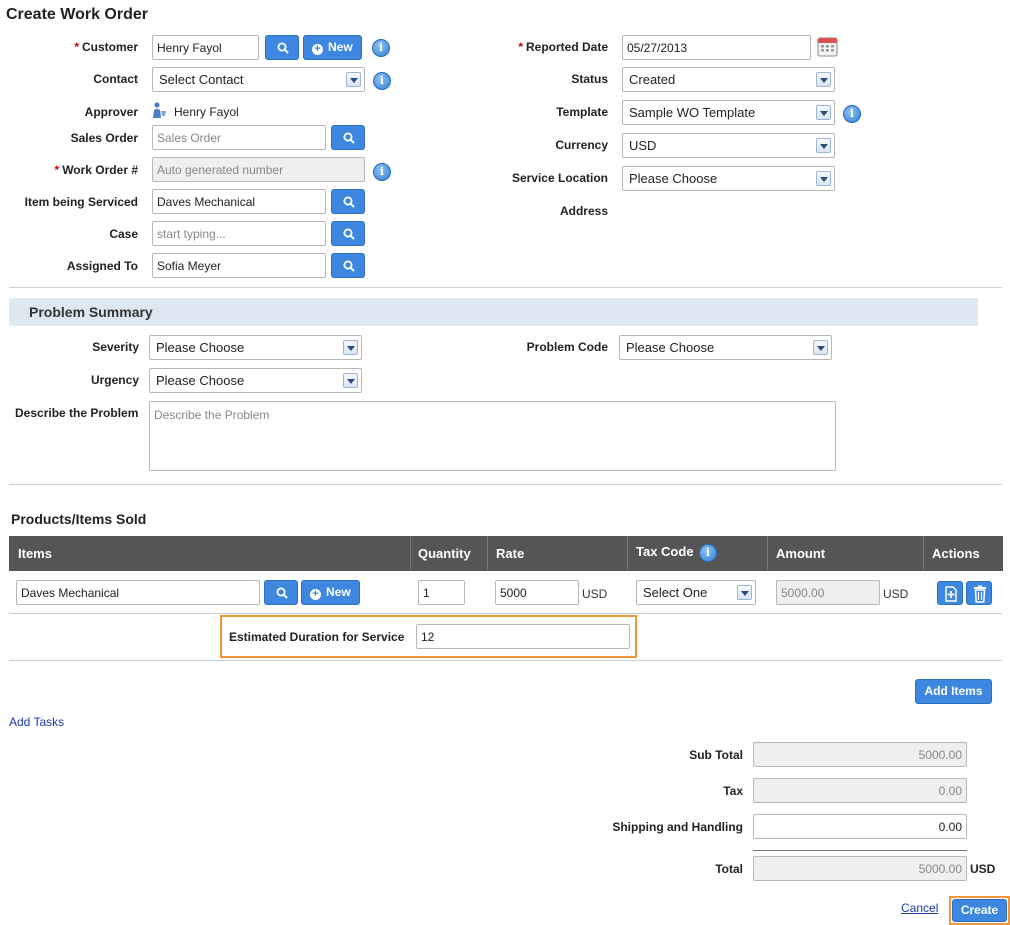  What do you see at coordinates (595, 594) in the screenshot?
I see `row-rate-currency: USD` at bounding box center [595, 594].